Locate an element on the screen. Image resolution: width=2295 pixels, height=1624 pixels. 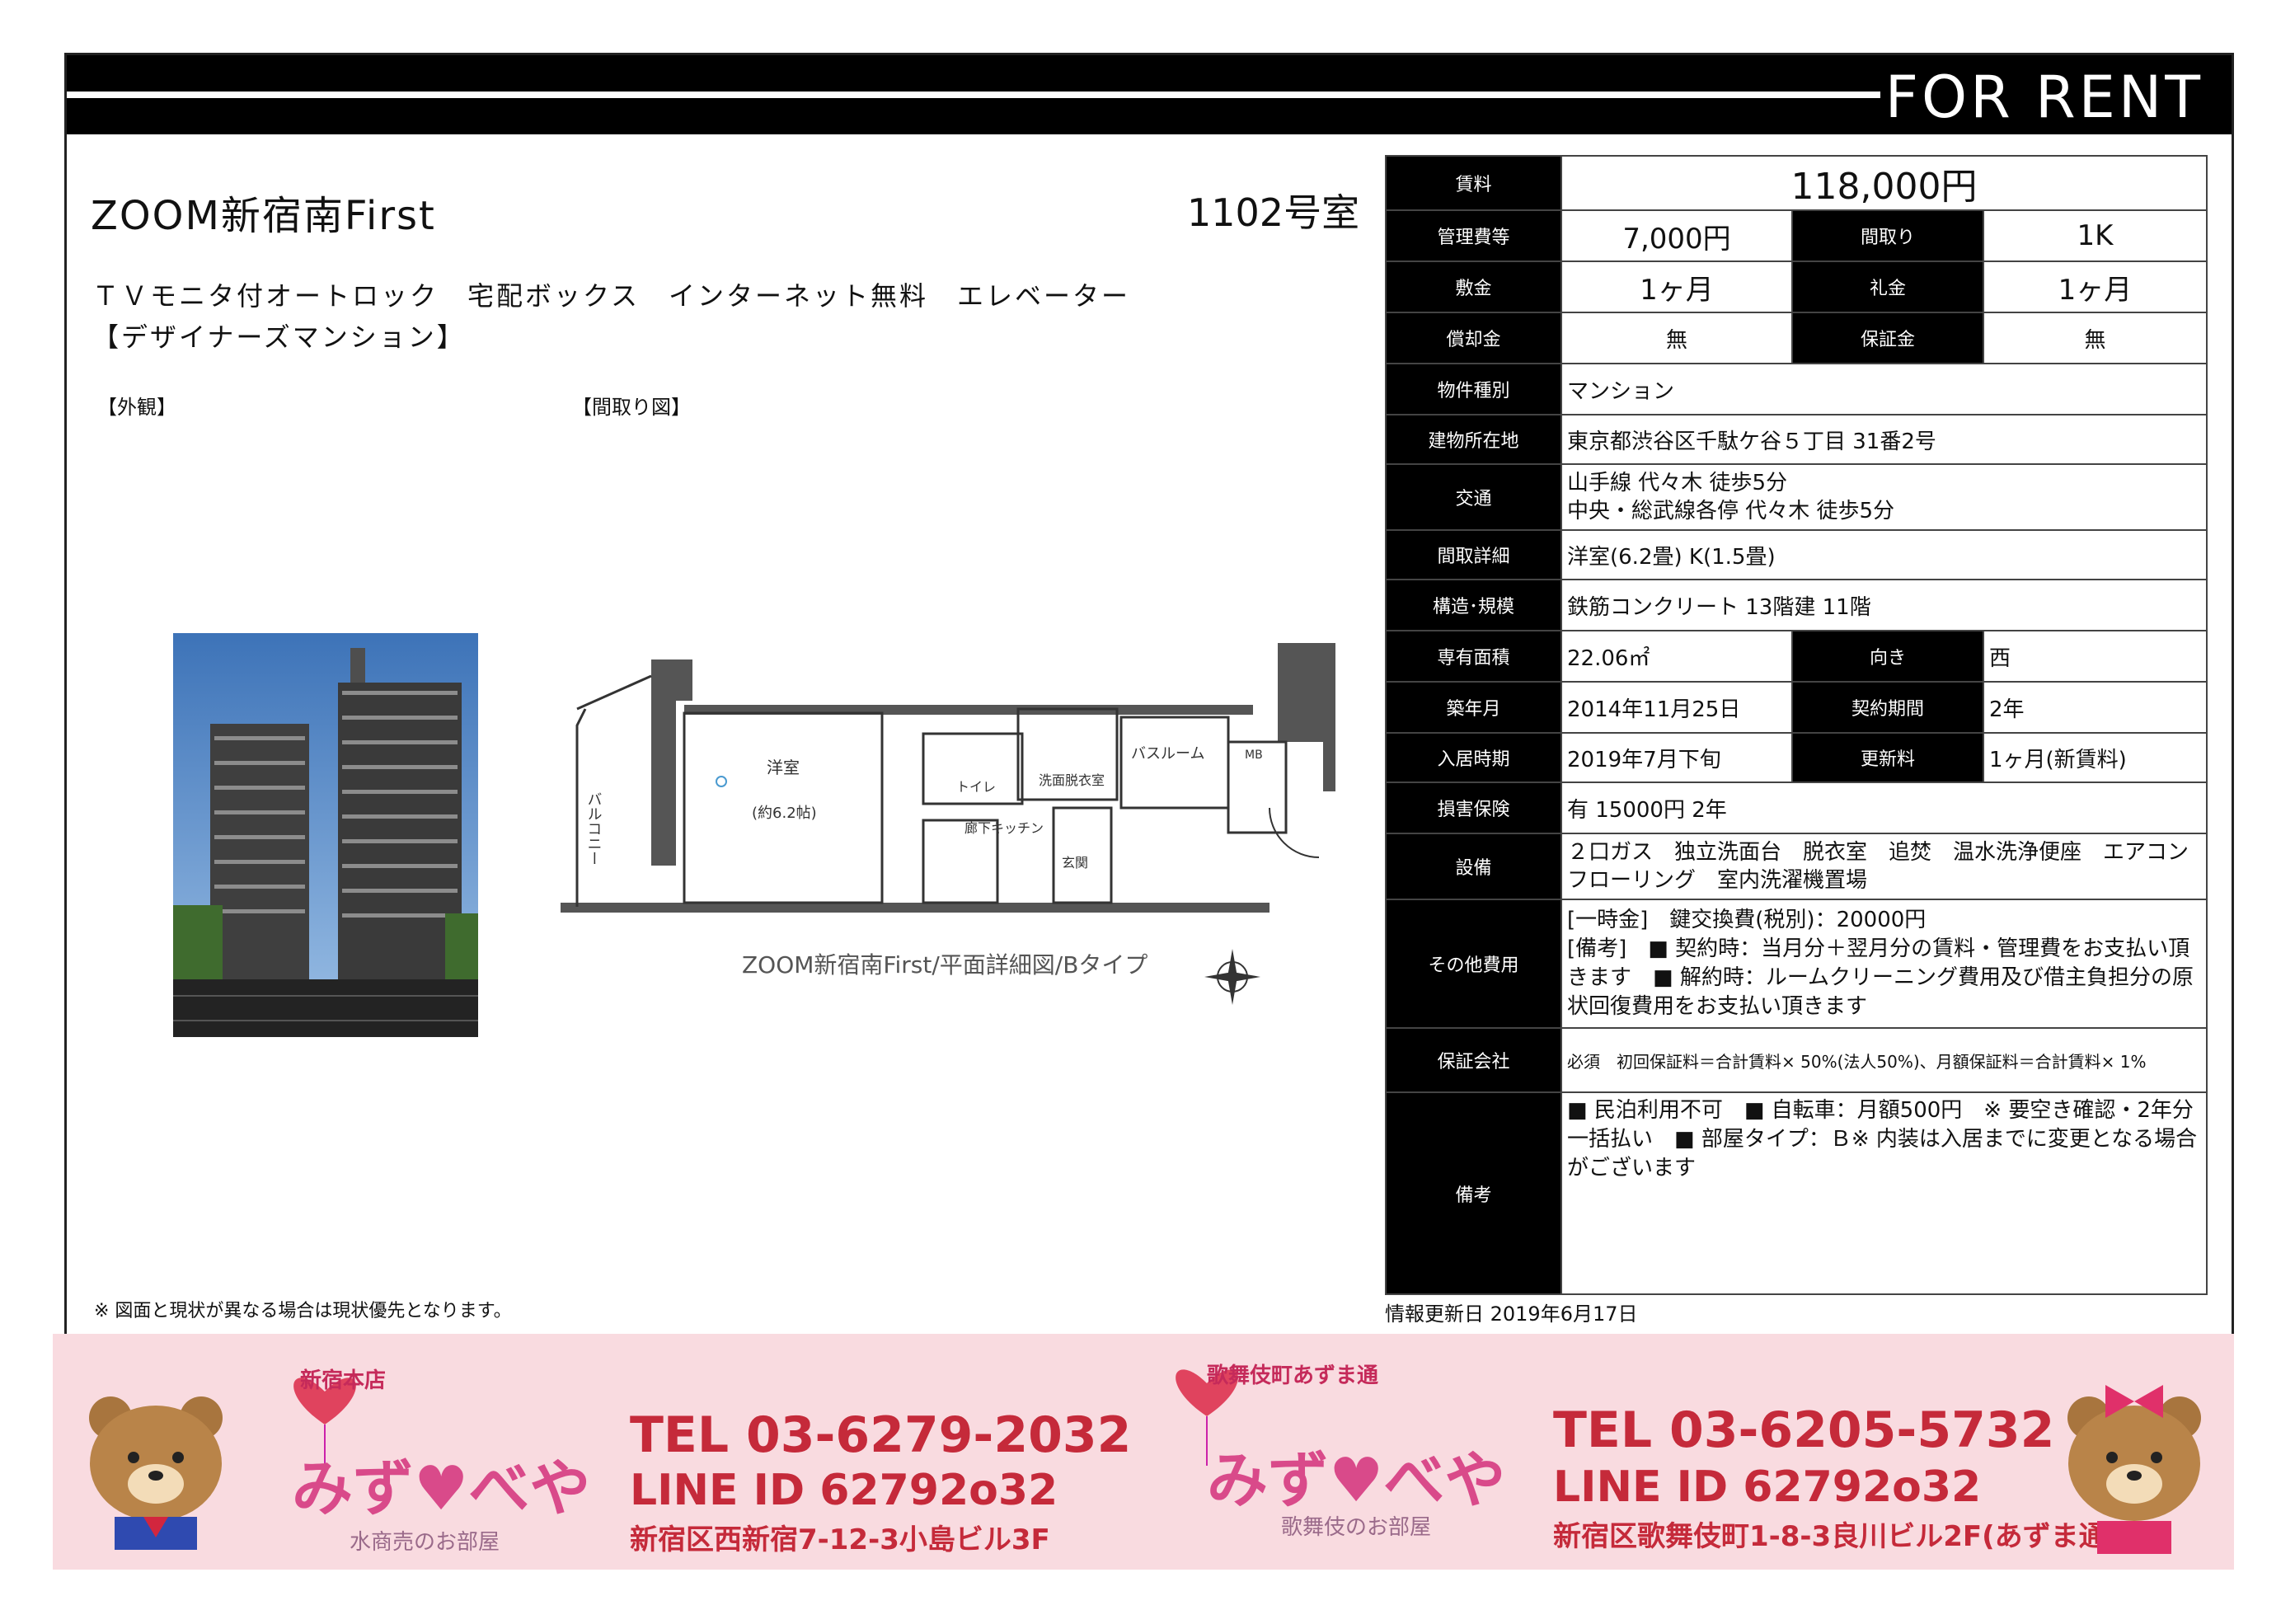
address-label: 建物所在地 is located at coordinates (1473, 440).